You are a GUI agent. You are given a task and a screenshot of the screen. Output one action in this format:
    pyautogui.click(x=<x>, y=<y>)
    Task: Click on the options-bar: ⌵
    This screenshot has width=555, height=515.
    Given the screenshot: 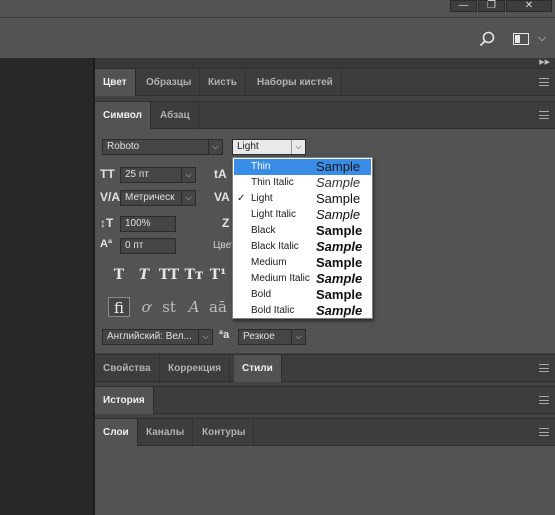 What is the action you would take?
    pyautogui.click(x=277, y=40)
    